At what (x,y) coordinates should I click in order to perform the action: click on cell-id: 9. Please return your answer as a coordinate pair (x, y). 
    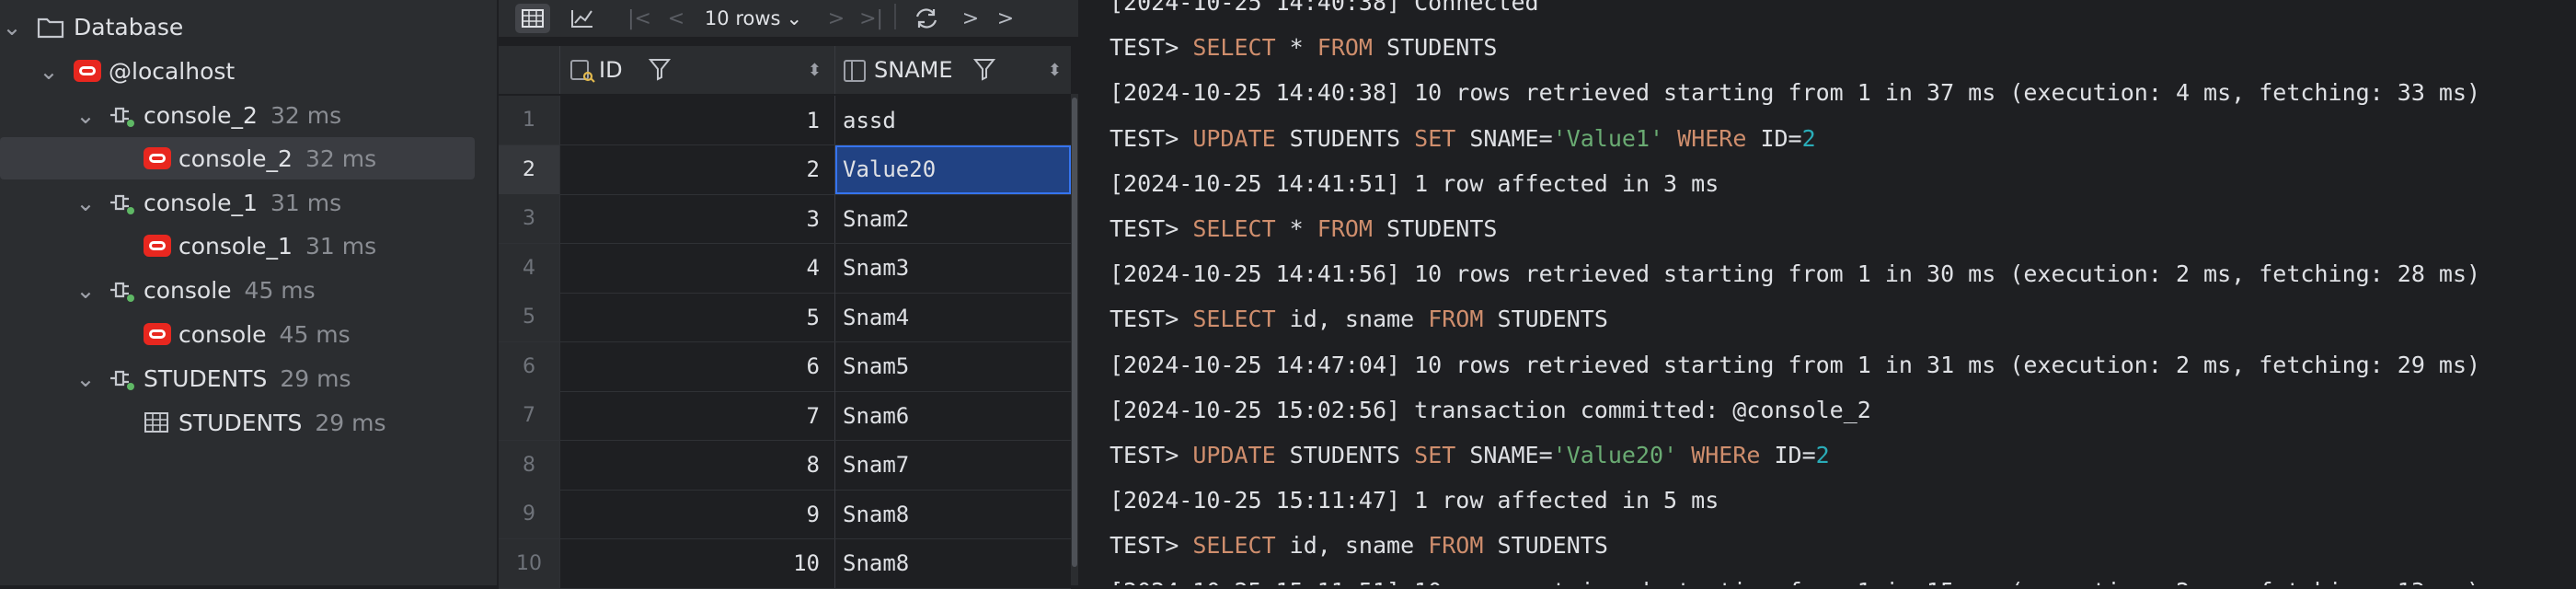
    Looking at the image, I should click on (697, 514).